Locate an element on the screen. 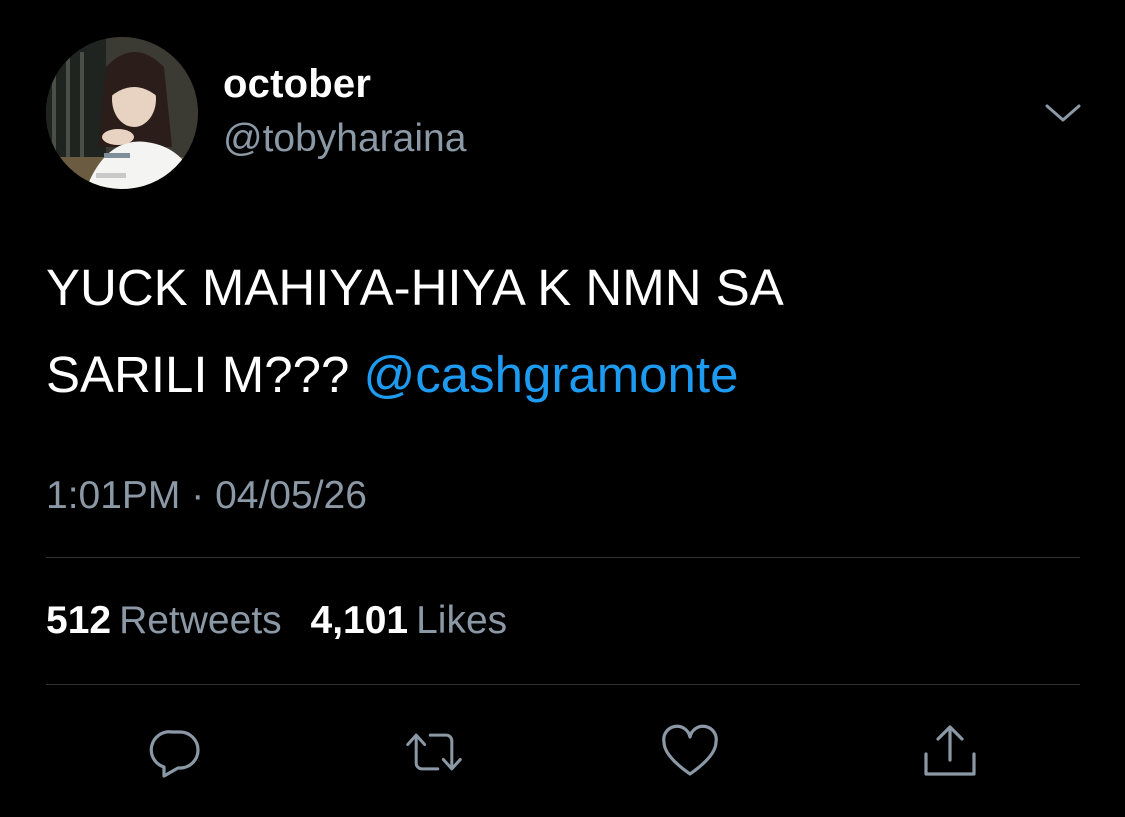 This screenshot has width=1125, height=817. reply-icon is located at coordinates (174, 754).